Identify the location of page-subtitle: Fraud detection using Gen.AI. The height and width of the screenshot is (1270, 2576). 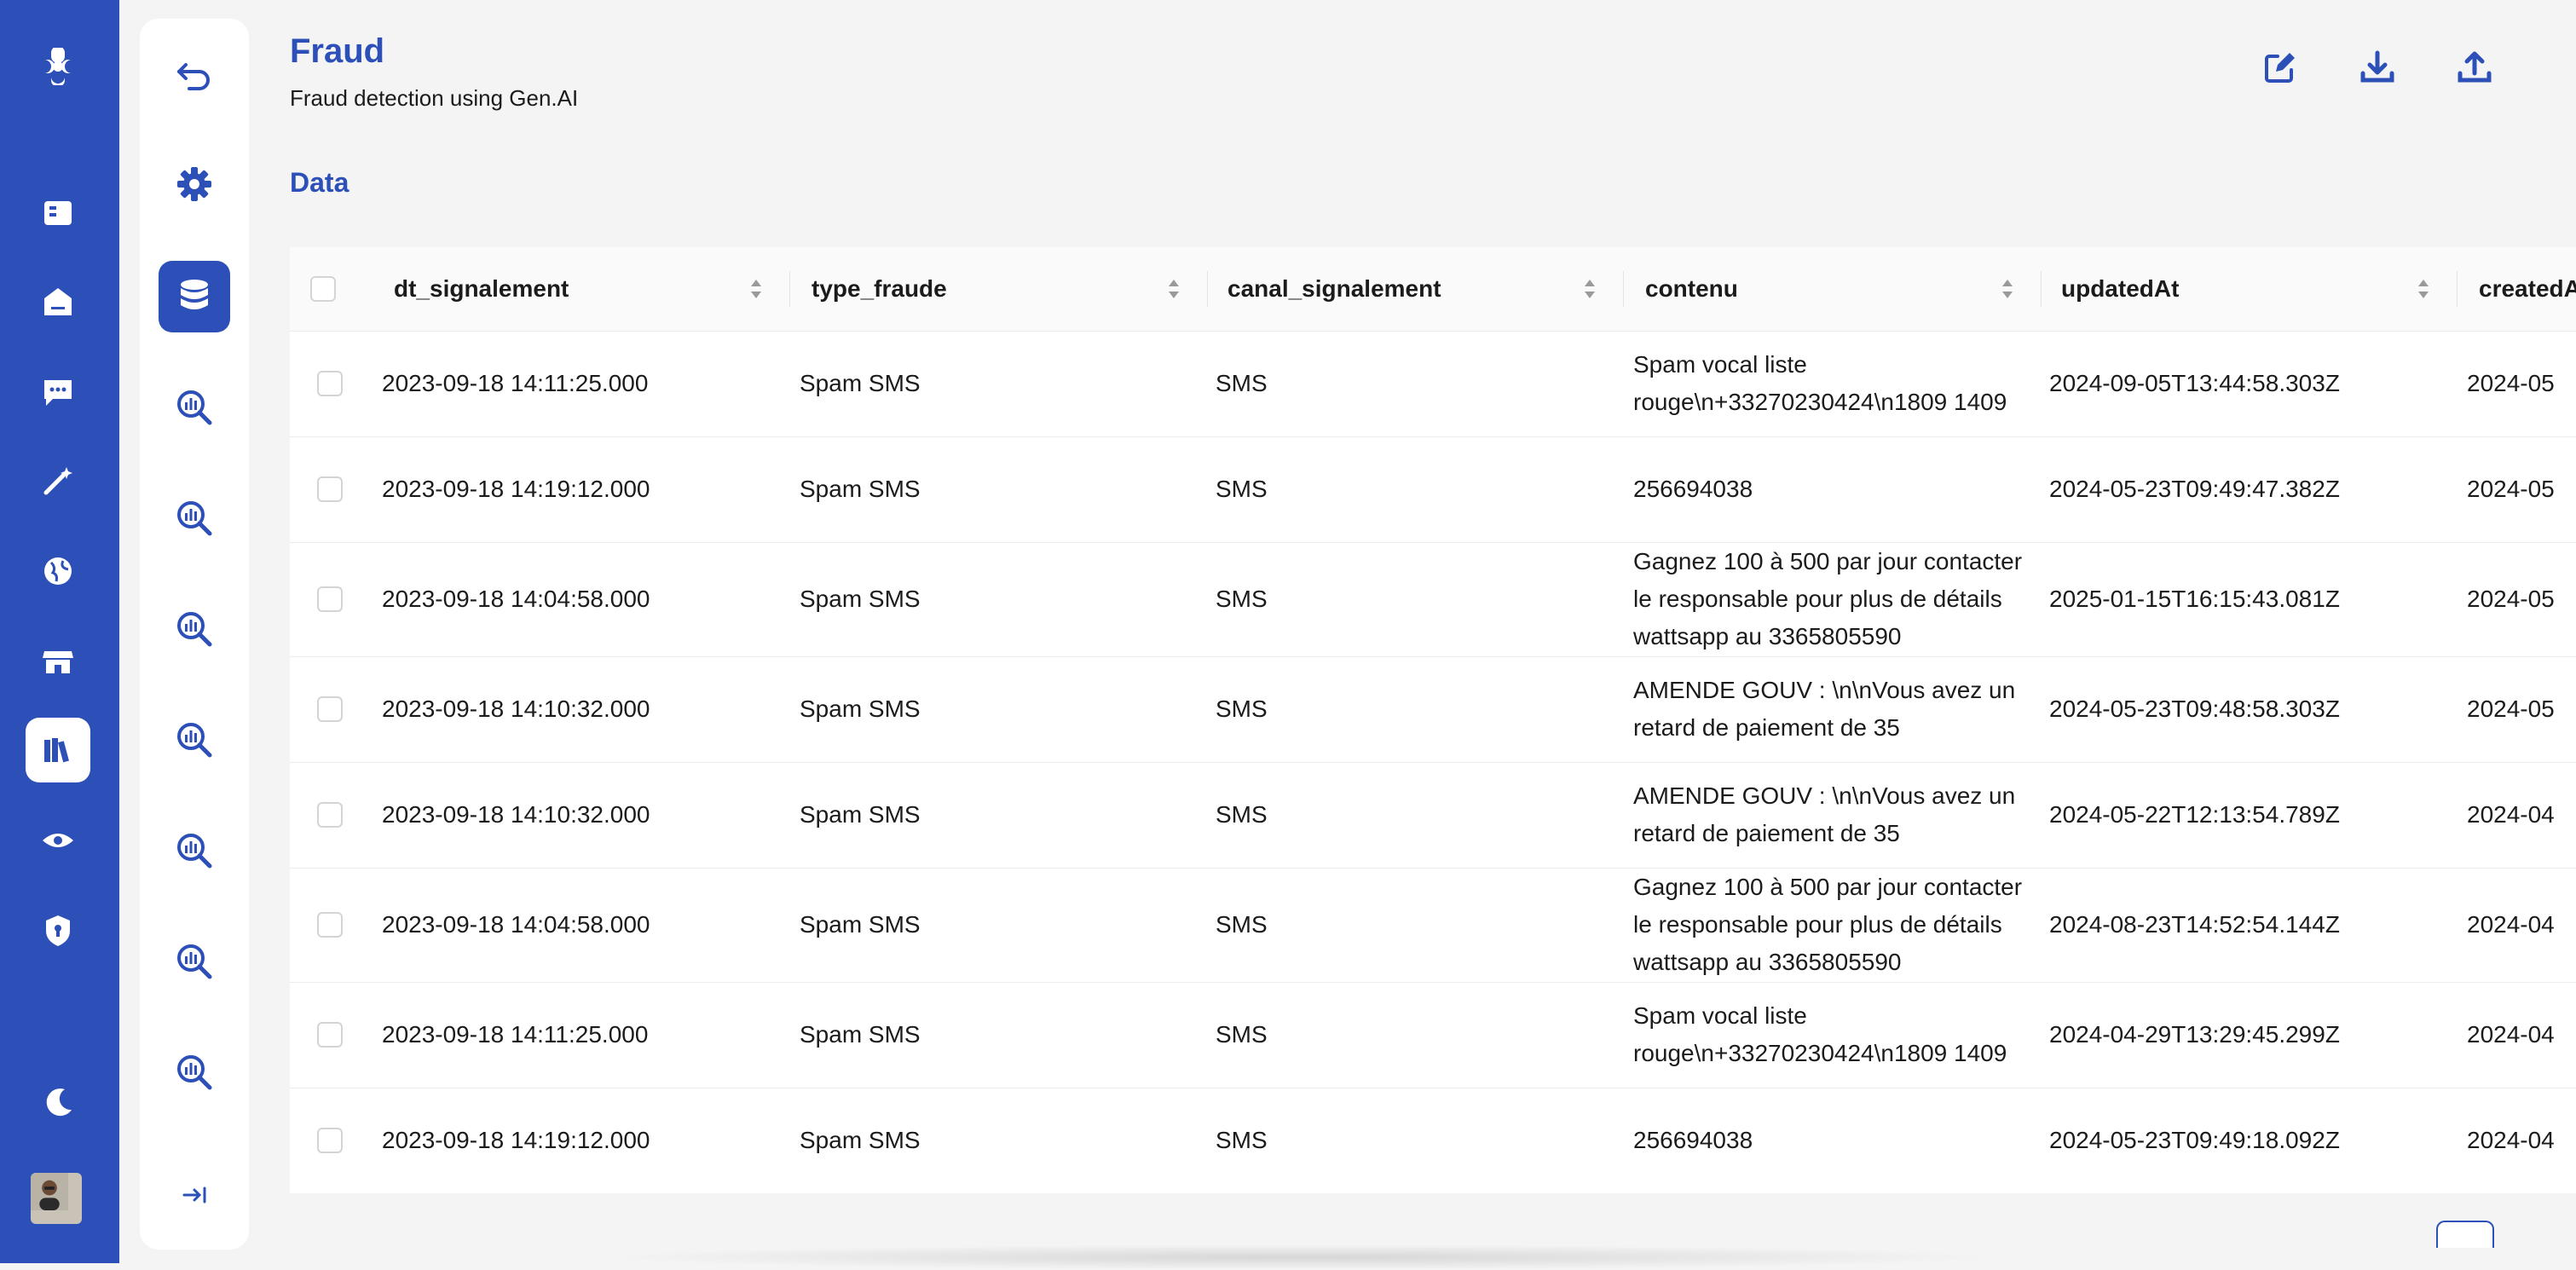
(434, 98).